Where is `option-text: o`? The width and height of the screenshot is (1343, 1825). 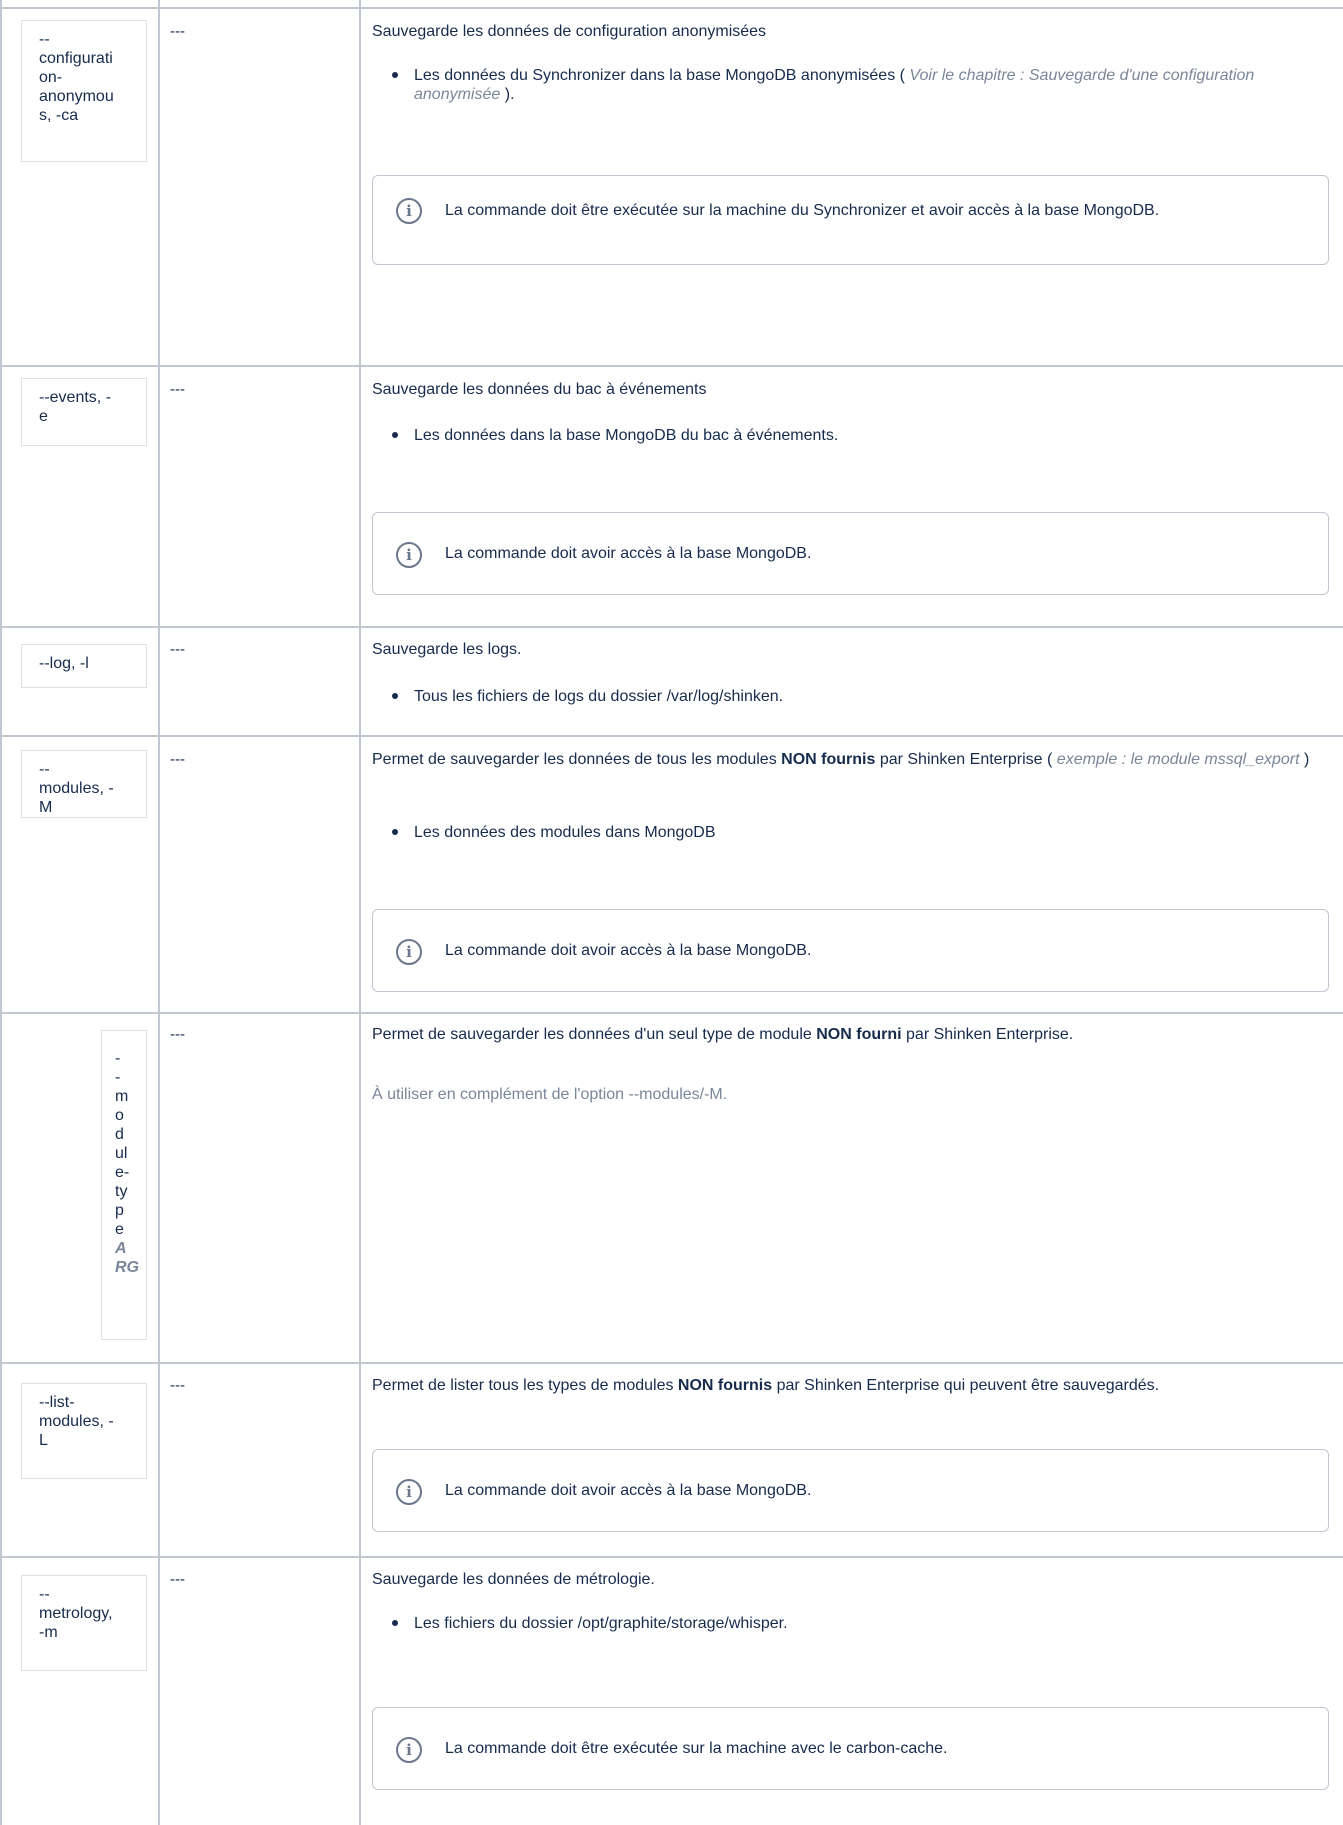 option-text: o is located at coordinates (119, 1115).